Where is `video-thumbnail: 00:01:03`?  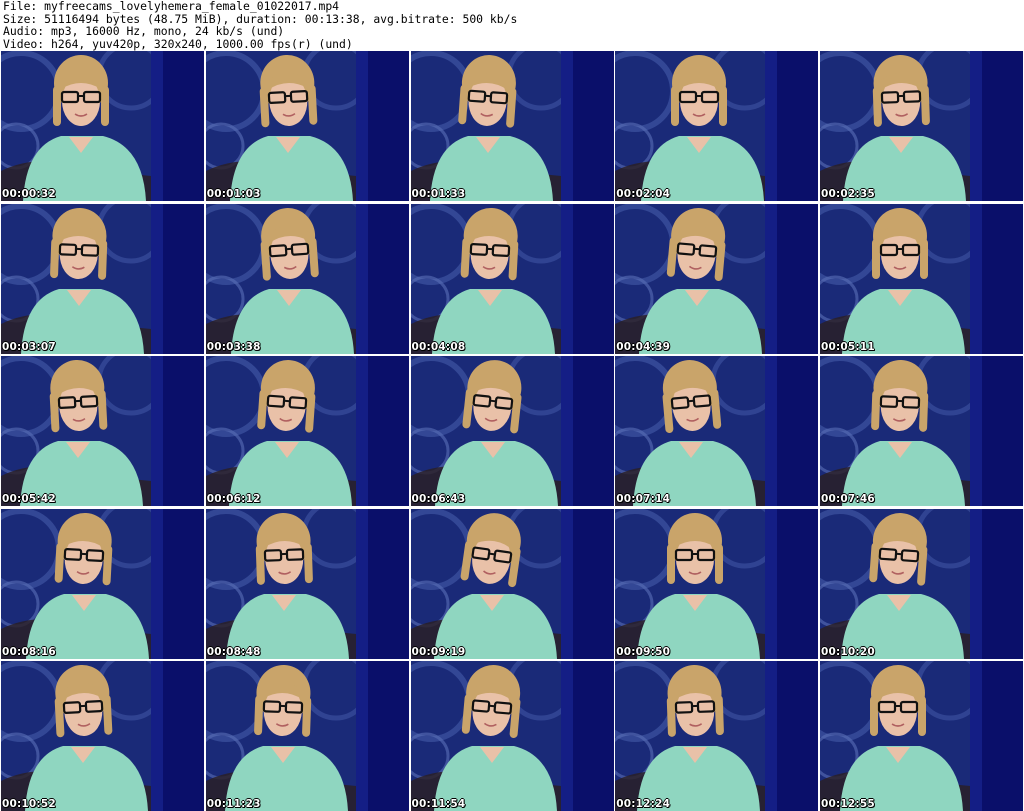 video-thumbnail: 00:01:03 is located at coordinates (307, 126).